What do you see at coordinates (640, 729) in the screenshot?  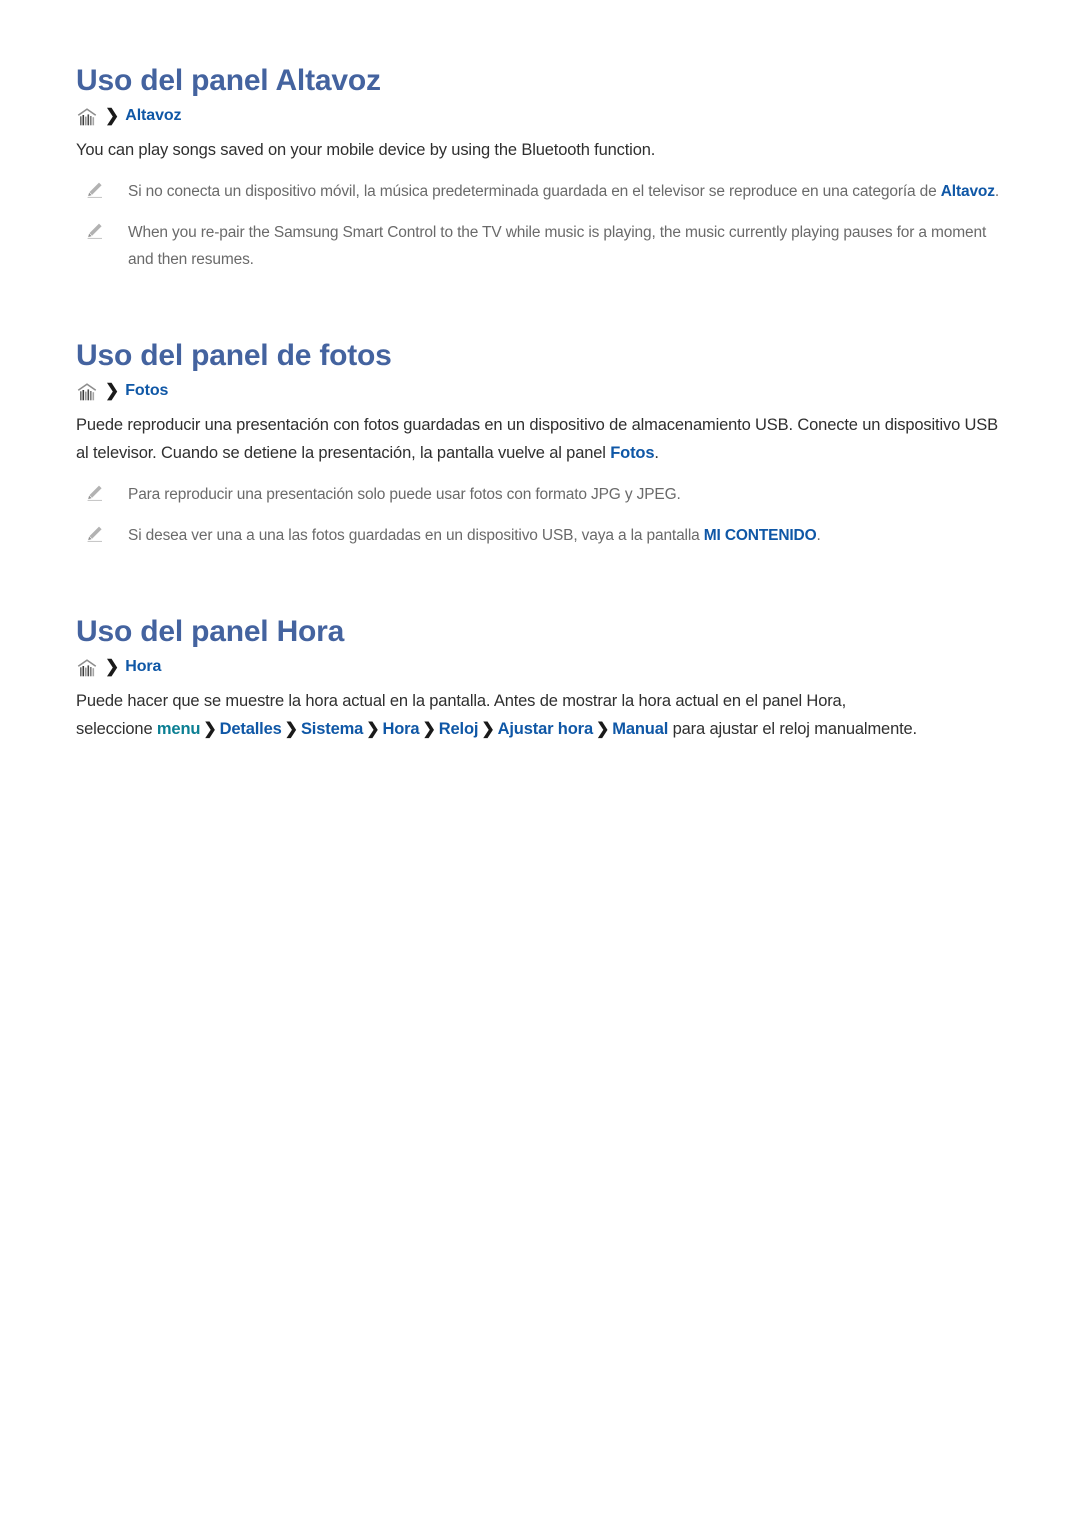 I see `menu-path-step-manual: Manual` at bounding box center [640, 729].